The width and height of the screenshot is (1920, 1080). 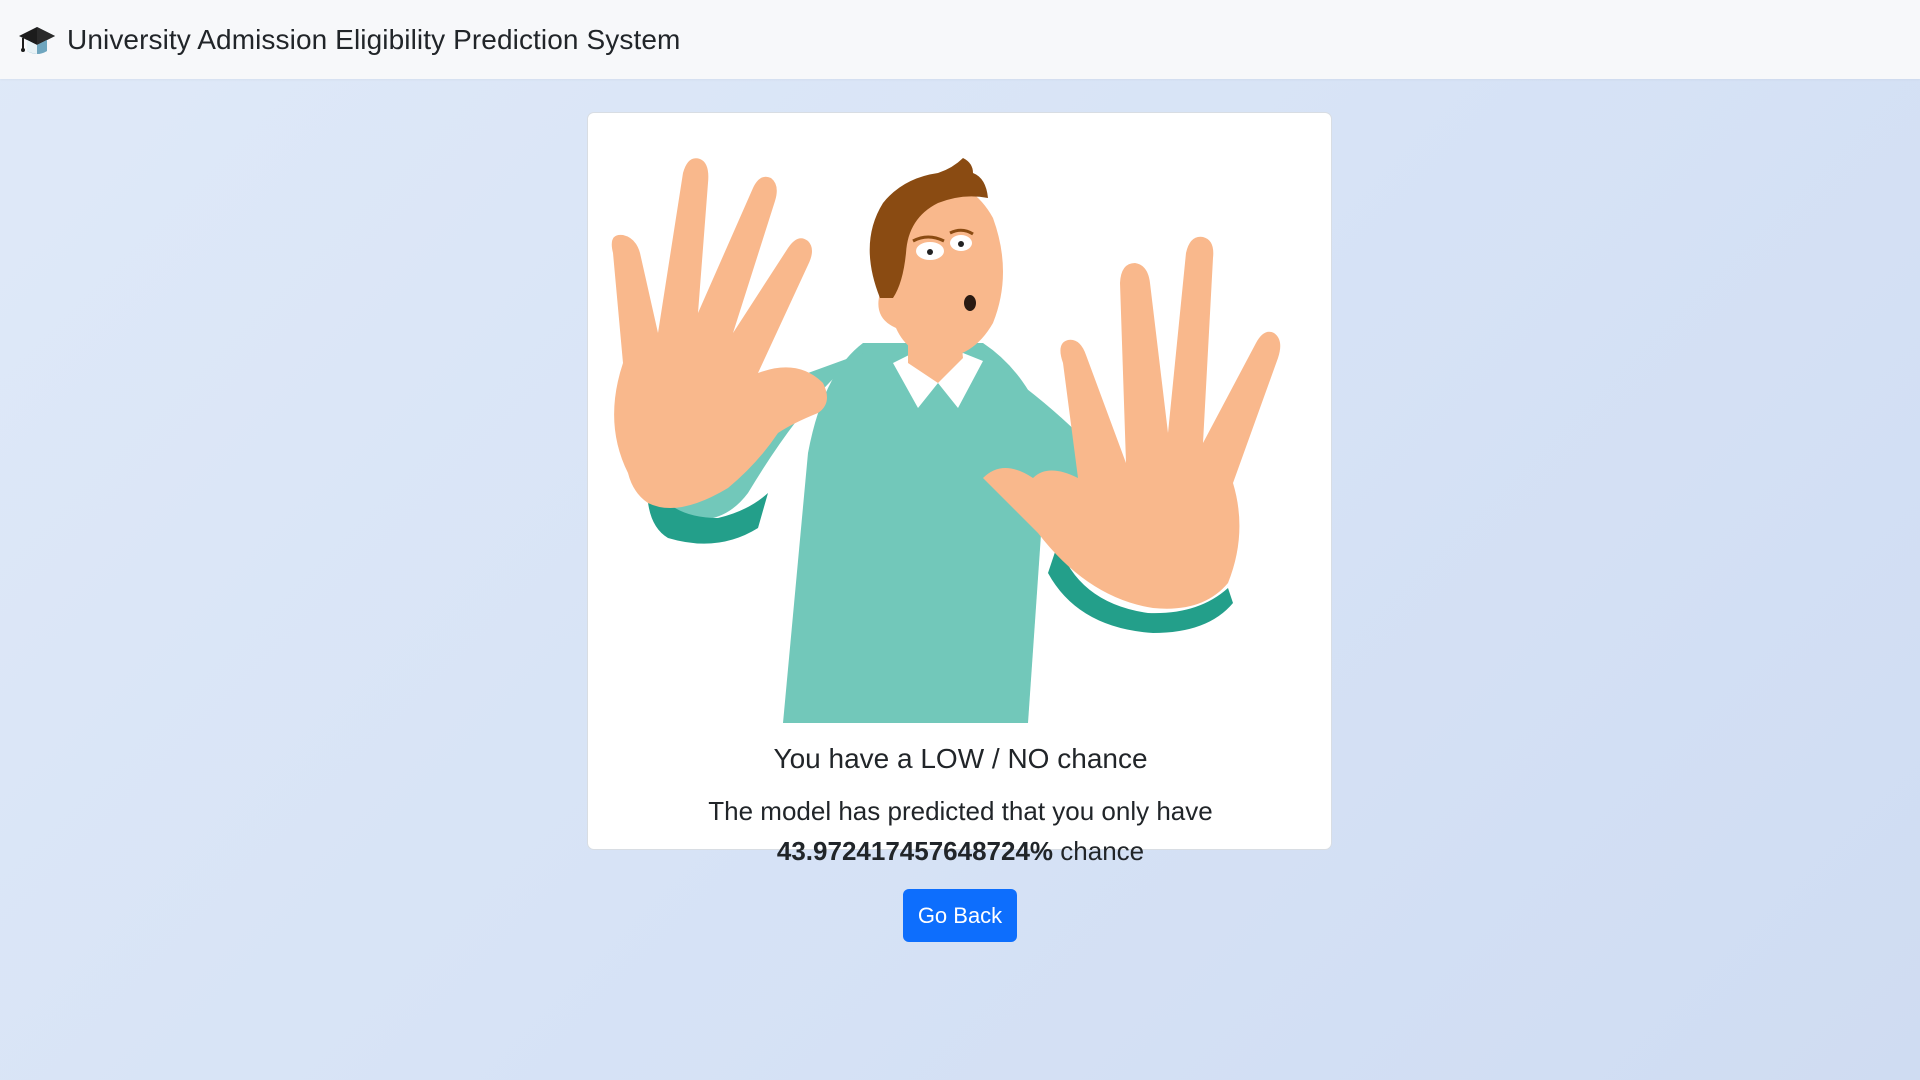 I want to click on result-heading: You have a LOW / NO chance, so click(x=960, y=758).